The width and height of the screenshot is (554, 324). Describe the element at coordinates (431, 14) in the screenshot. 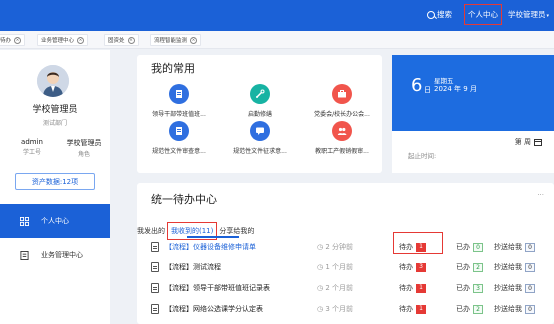

I see `search-icon` at that location.